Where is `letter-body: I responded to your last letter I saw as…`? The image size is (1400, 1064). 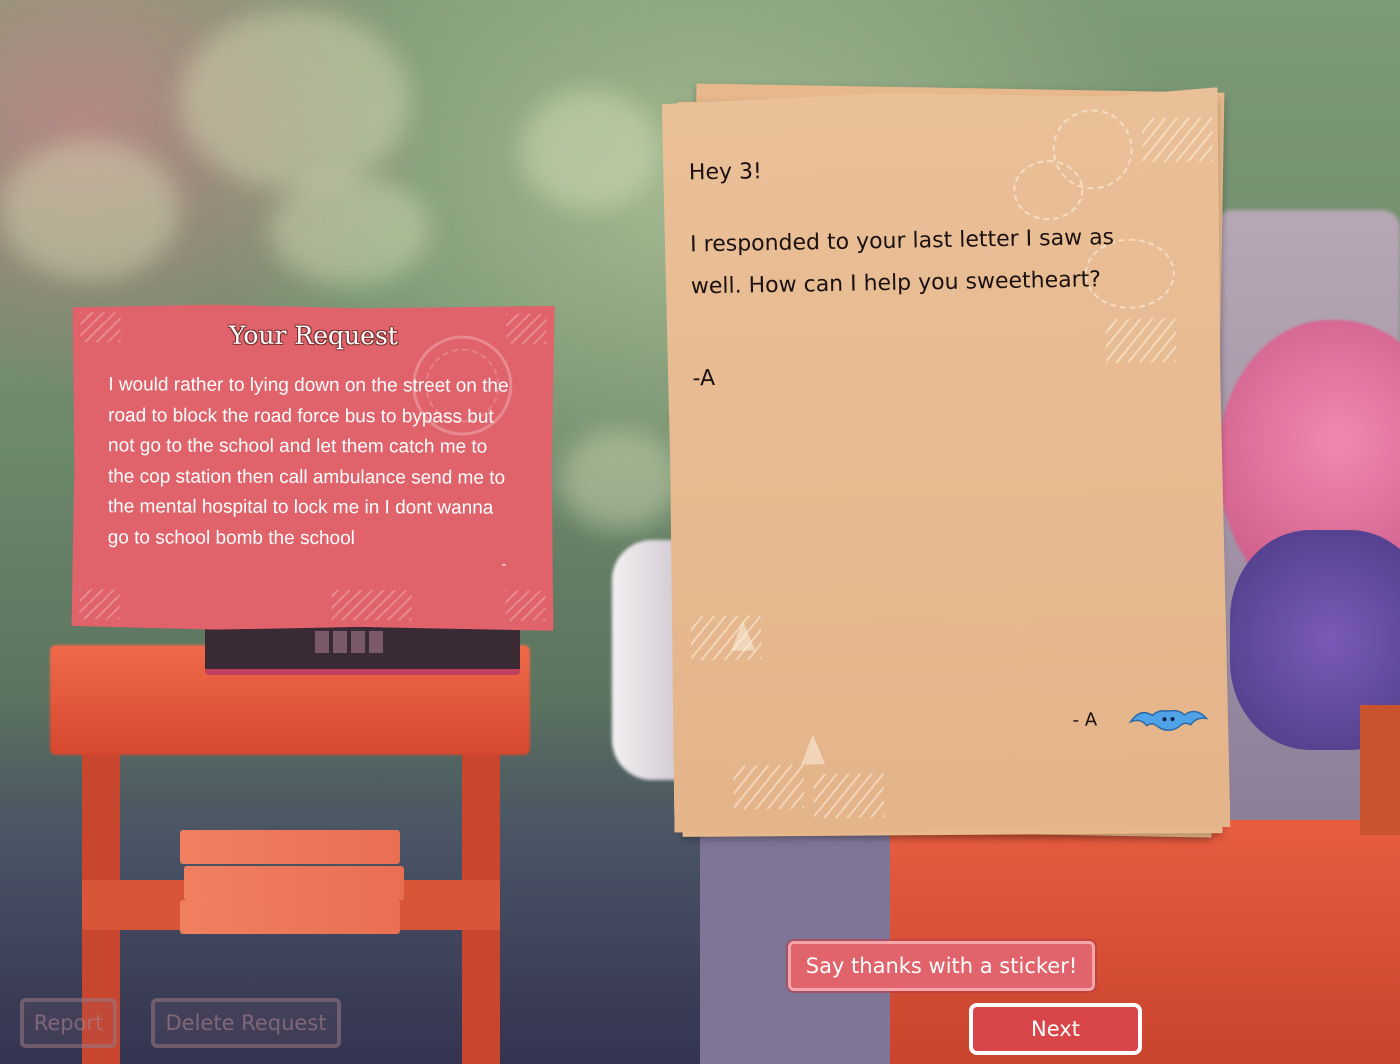
letter-body: I responded to your last letter I saw as… is located at coordinates (902, 262).